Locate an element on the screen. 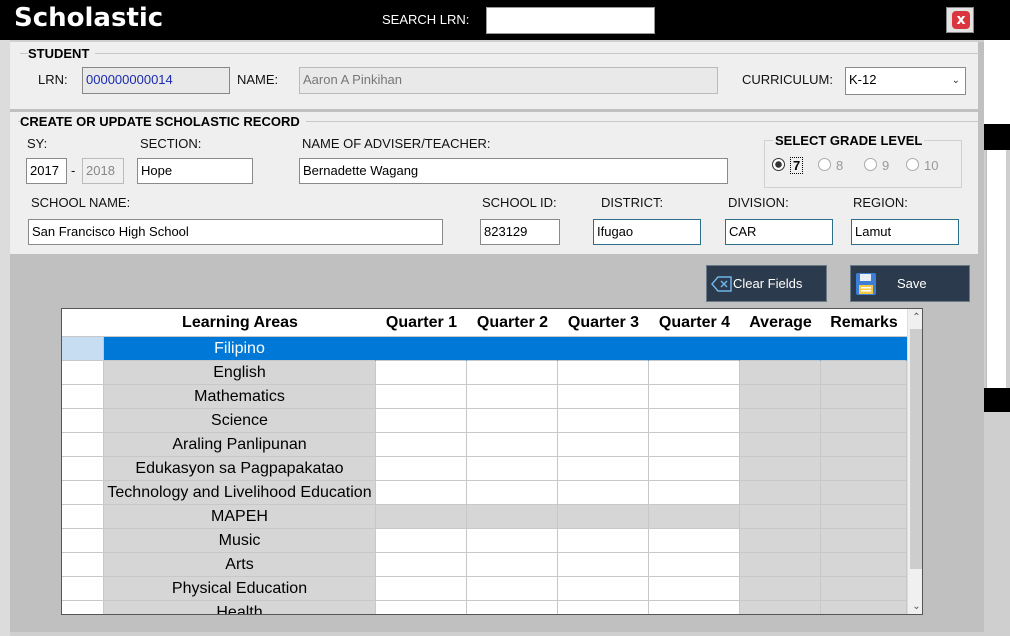 Image resolution: width=1010 pixels, height=636 pixels. search-lrn-input is located at coordinates (570, 20).